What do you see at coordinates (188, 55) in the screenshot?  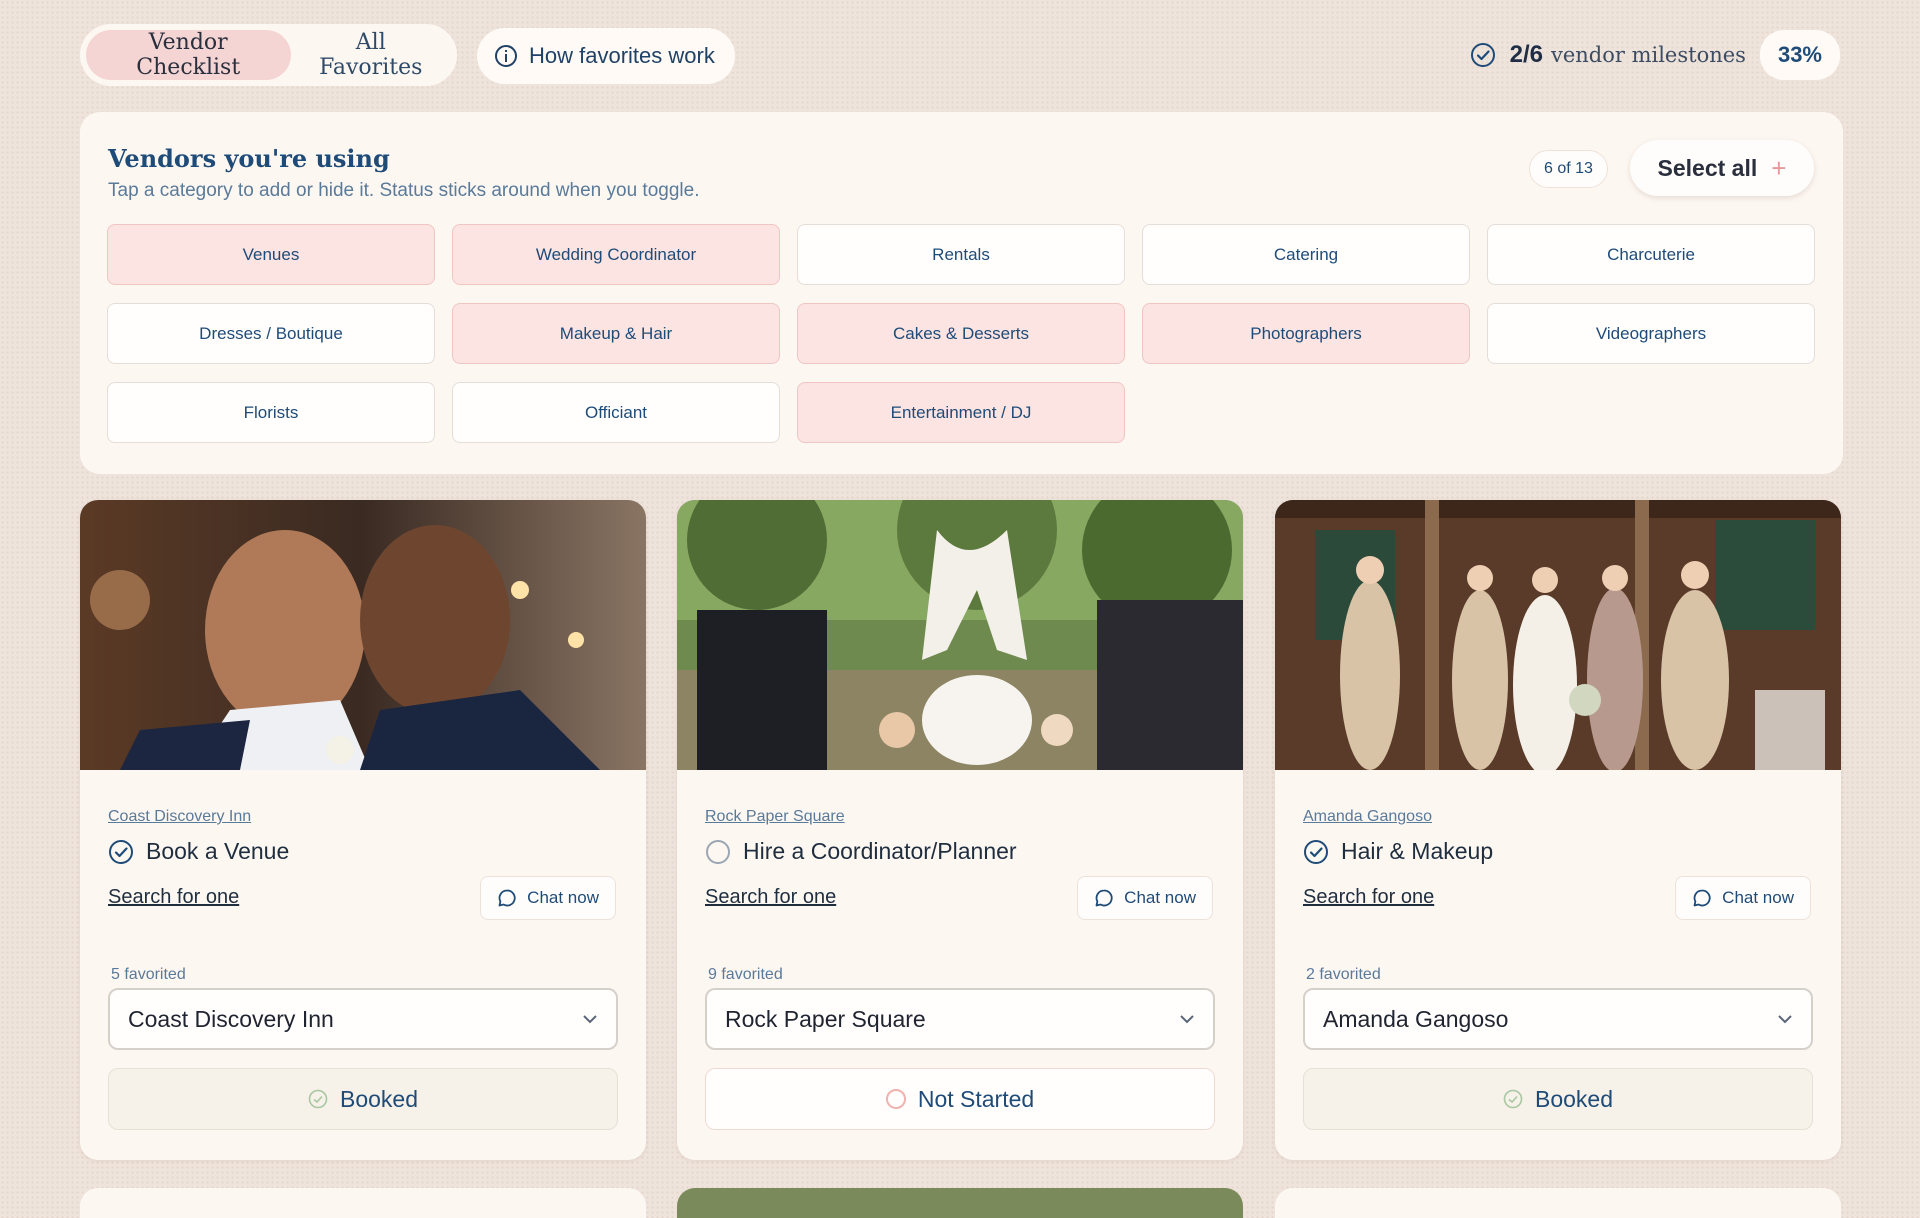 I see `tab-vendor-checklist: Vendor Checklist` at bounding box center [188, 55].